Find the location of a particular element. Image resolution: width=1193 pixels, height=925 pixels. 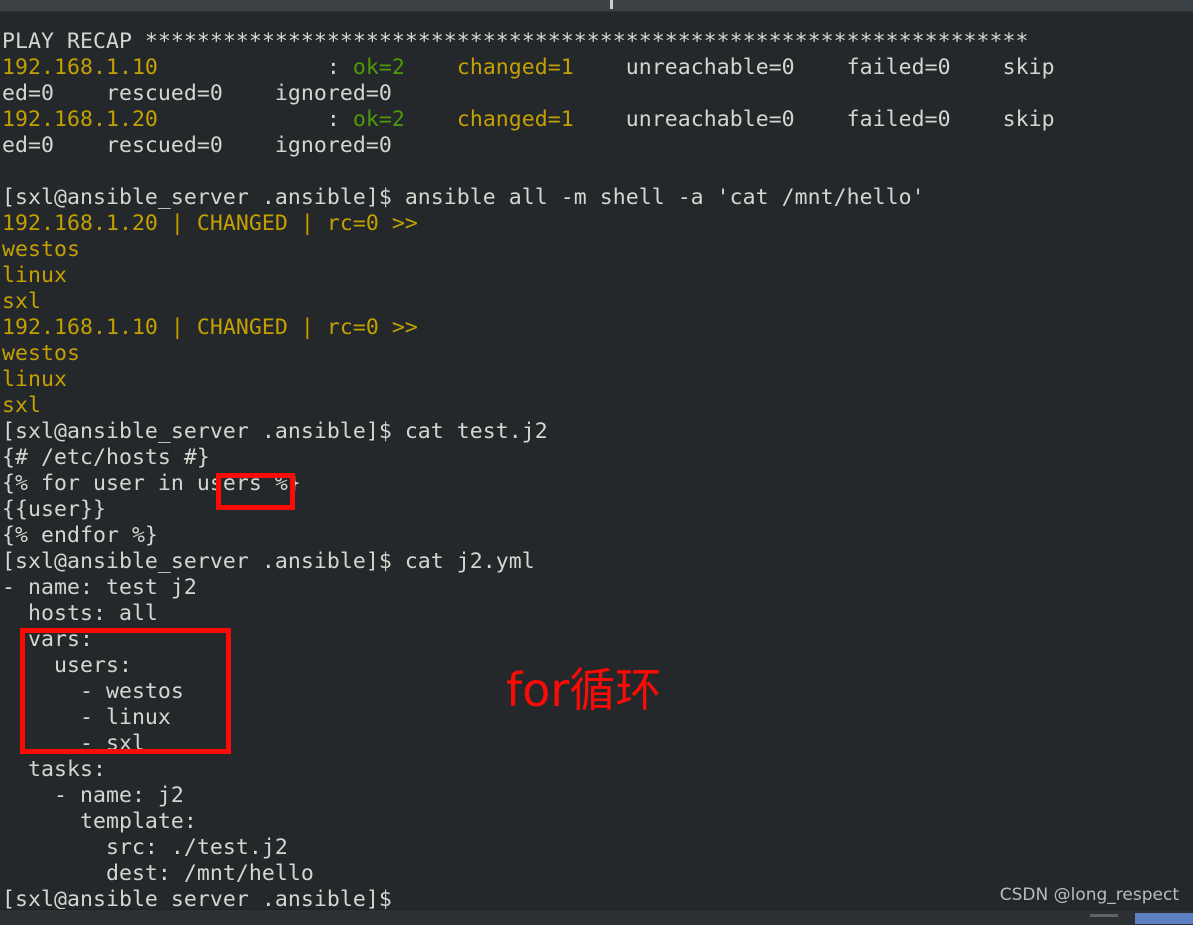

terminal-line: {{user}} is located at coordinates (596, 510).